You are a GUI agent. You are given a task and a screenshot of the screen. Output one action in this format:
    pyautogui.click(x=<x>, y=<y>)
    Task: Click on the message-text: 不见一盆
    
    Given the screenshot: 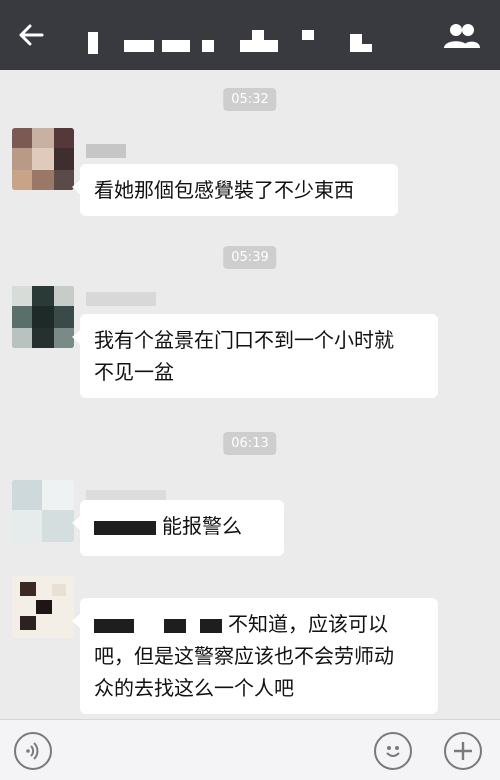 What is the action you would take?
    pyautogui.click(x=134, y=372)
    